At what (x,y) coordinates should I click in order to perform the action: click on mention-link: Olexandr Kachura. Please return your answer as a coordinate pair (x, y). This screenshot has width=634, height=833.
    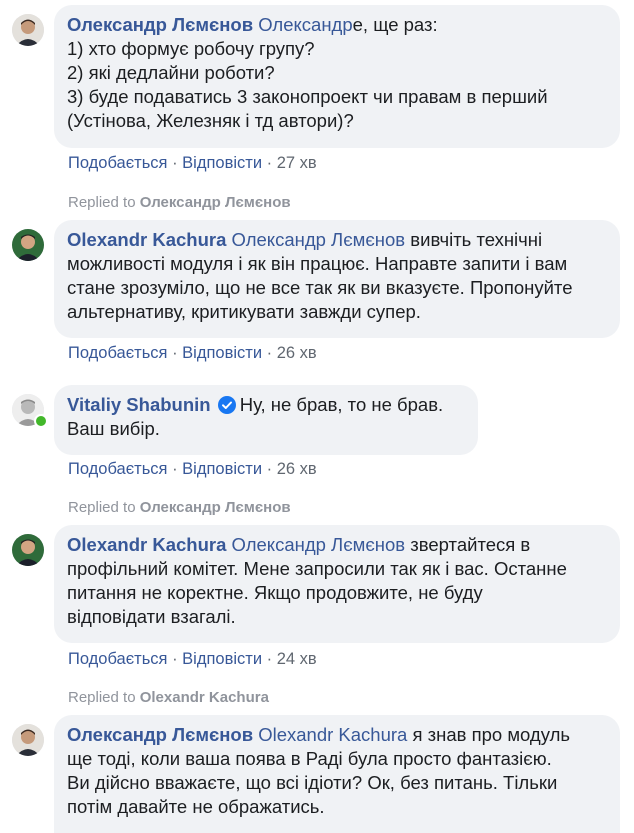
    Looking at the image, I should click on (332, 734).